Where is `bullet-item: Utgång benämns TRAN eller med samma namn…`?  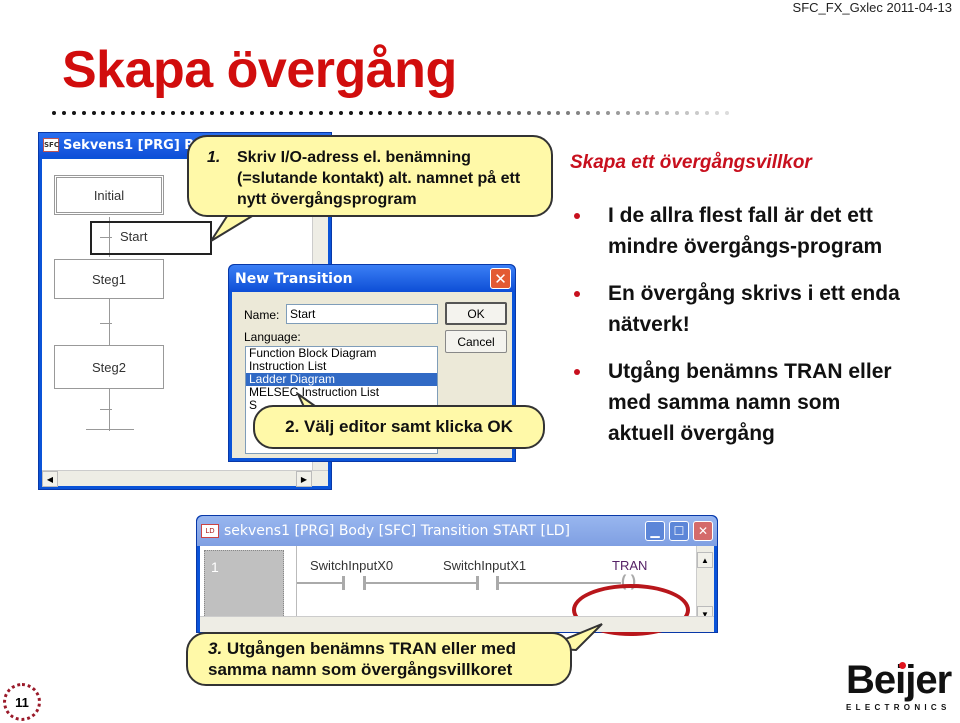 bullet-item: Utgång benämns TRAN eller med samma namn… is located at coordinates (740, 402).